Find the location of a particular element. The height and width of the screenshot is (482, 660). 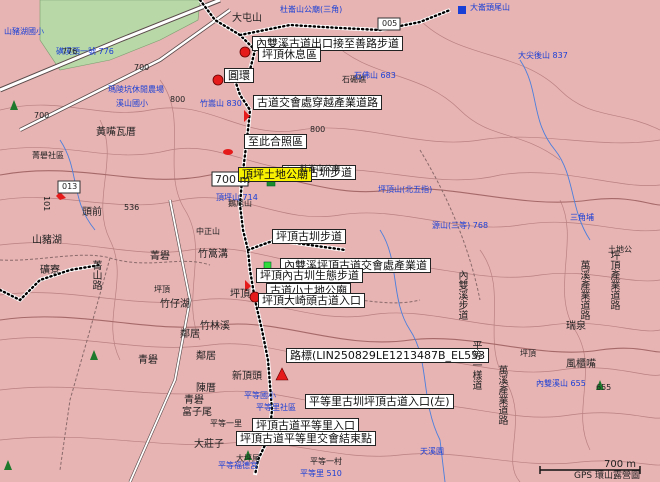

poi-dingpingshan: 頂坪山 714 is located at coordinates (237, 197).